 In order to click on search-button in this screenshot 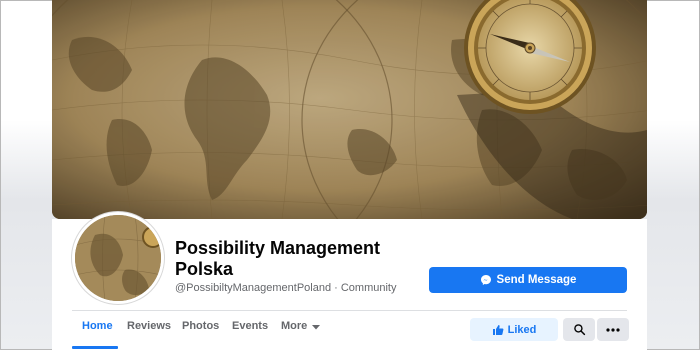, I will do `click(579, 329)`.